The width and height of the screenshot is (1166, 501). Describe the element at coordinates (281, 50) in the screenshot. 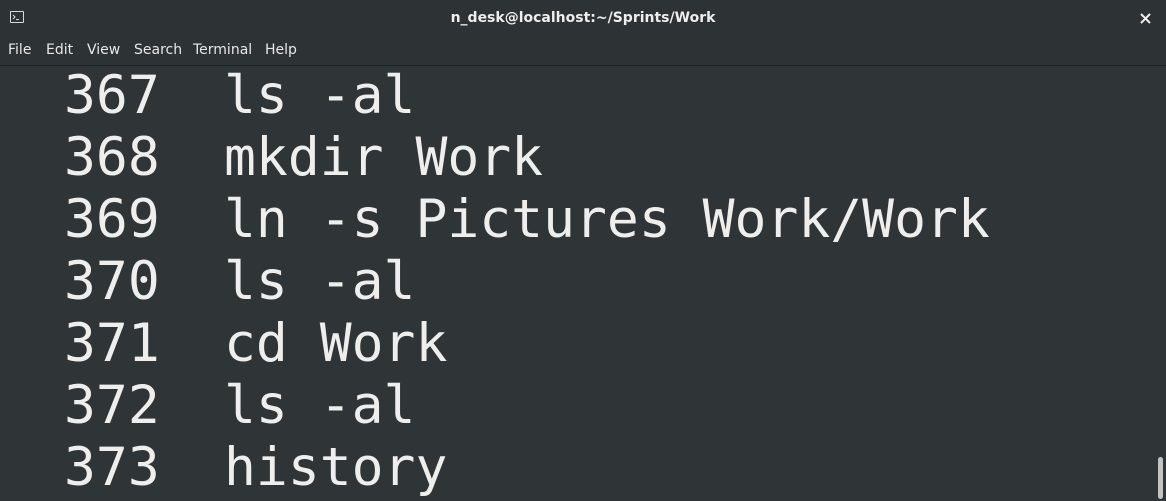

I see `menu-help: Help` at that location.